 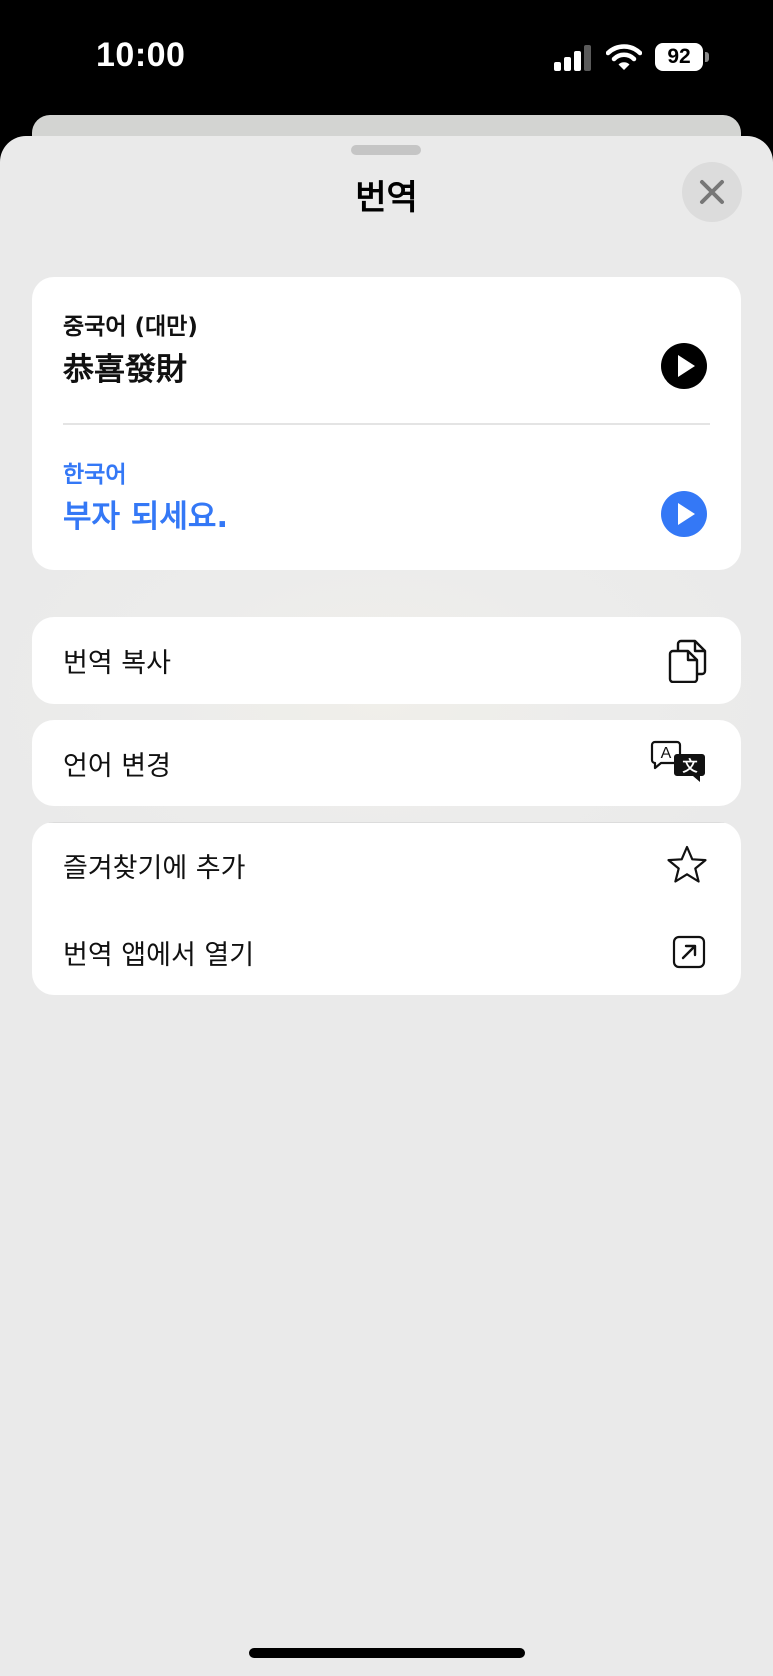 What do you see at coordinates (95, 475) in the screenshot?
I see `target-language-label: 한국어` at bounding box center [95, 475].